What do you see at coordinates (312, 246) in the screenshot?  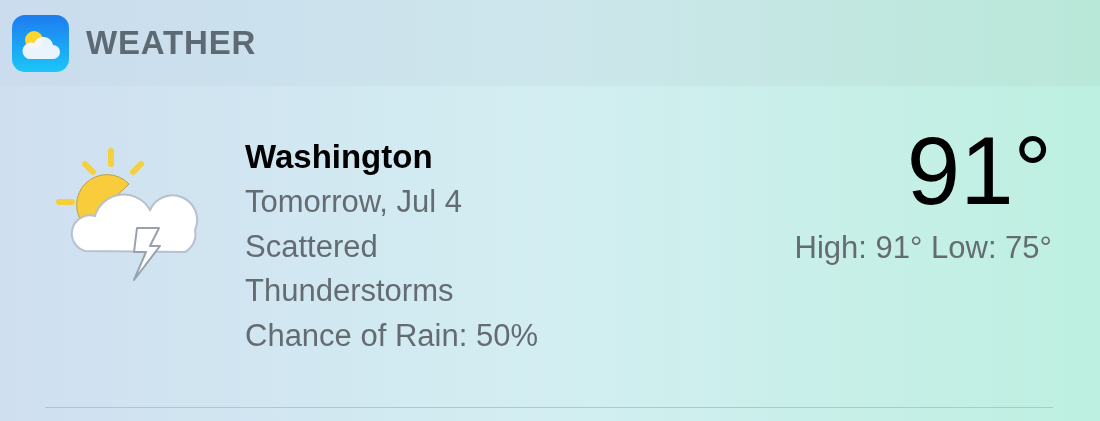 I see `forecast-detail: Scattered` at bounding box center [312, 246].